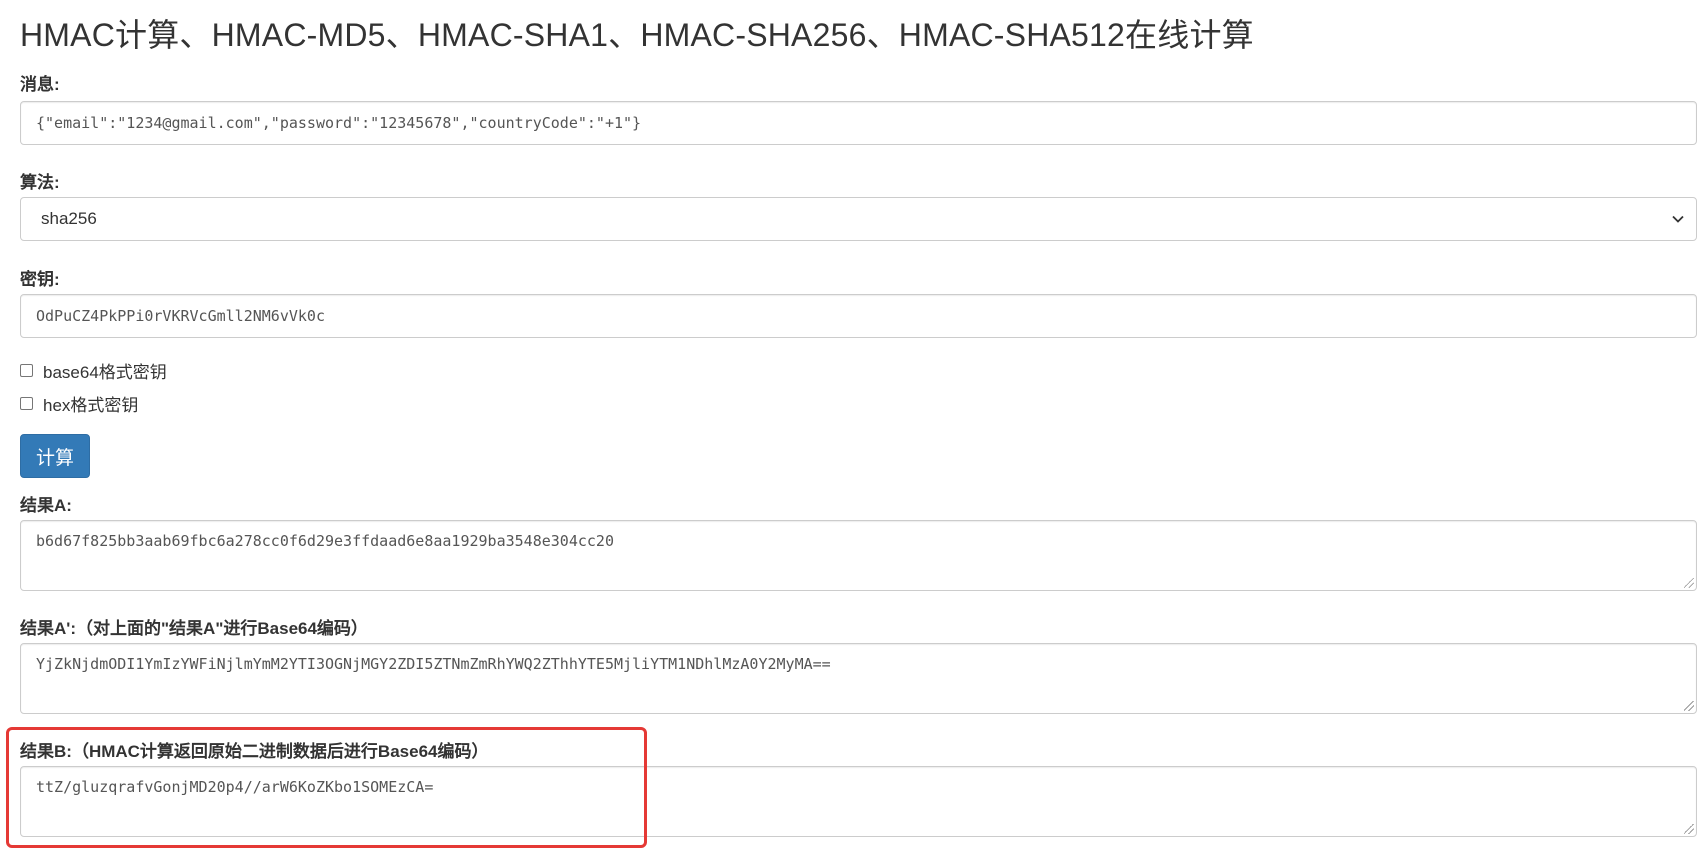 This screenshot has height=857, width=1700. I want to click on algorithm-label: 算法:, so click(40, 182).